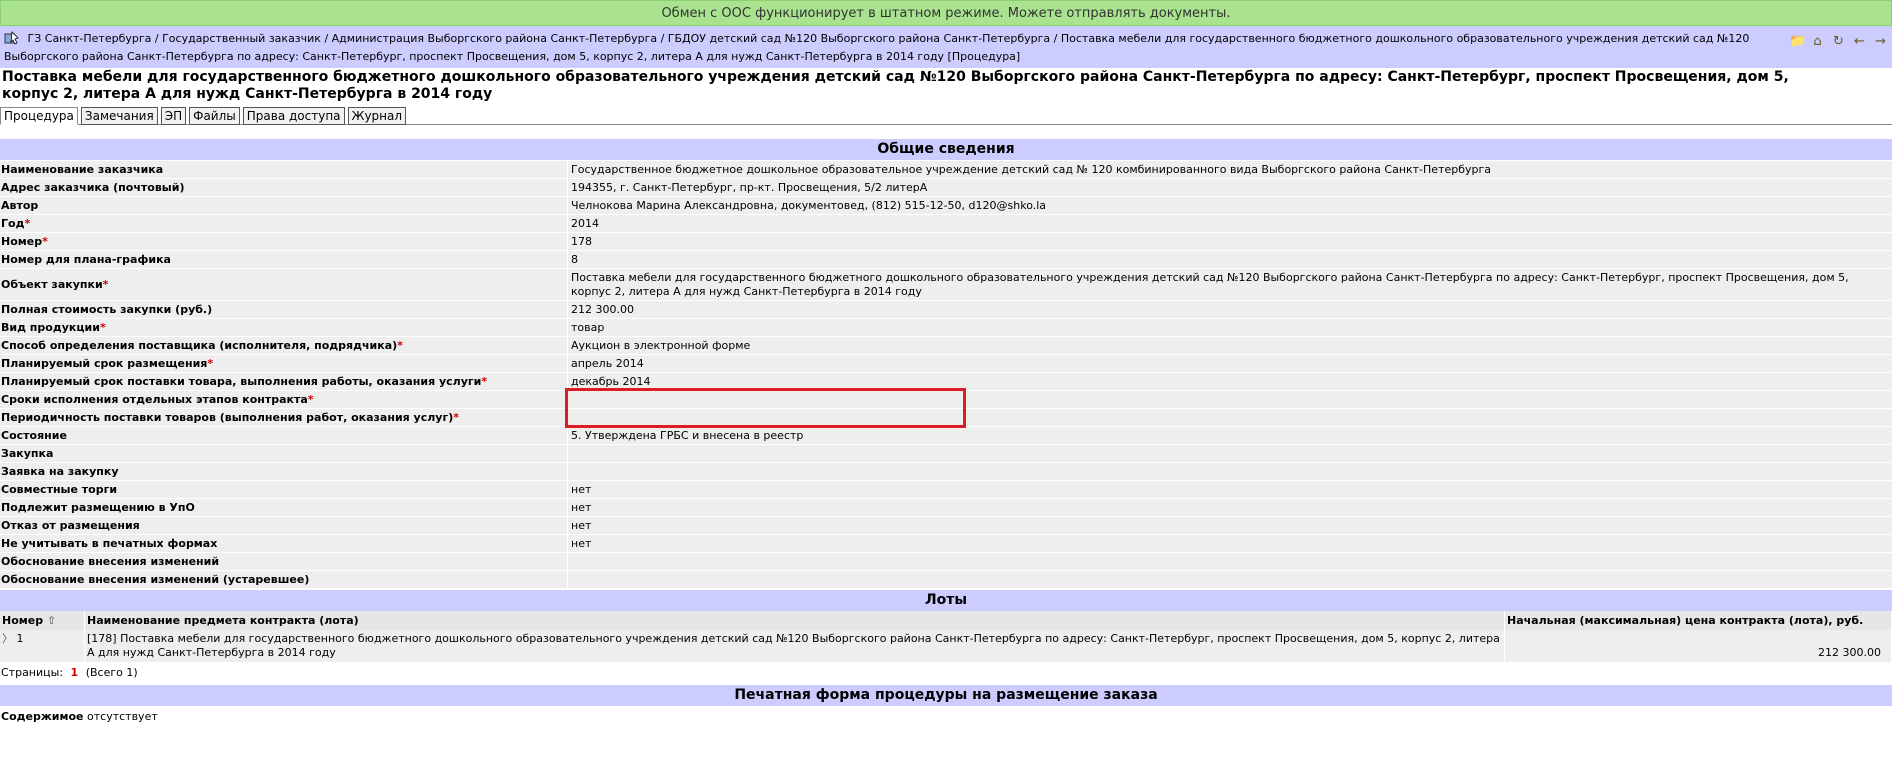  I want to click on app-icon, so click(11, 38).